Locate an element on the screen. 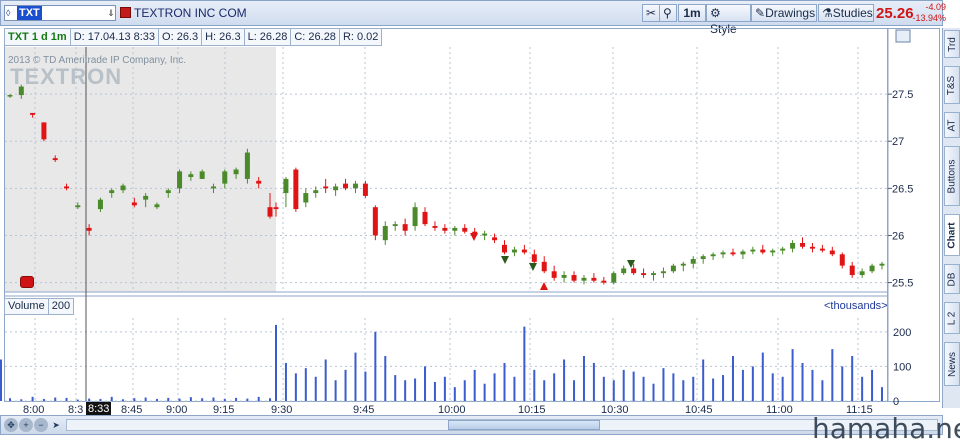 Image resolution: width=960 pixels, height=441 pixels. side-tab-label: T&S is located at coordinates (952, 85).